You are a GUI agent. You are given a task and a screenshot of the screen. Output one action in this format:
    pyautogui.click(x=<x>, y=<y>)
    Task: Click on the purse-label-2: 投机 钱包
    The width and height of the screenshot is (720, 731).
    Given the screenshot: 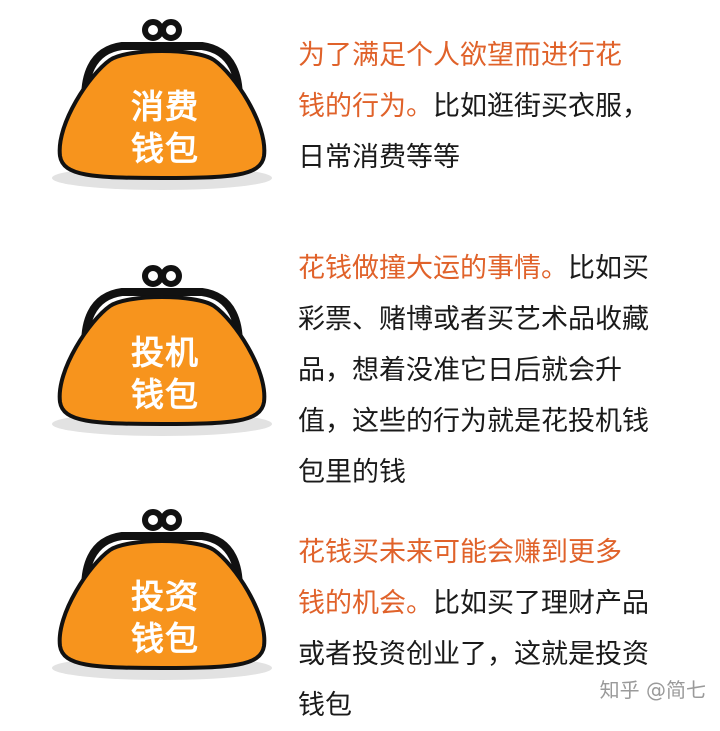 What is the action you would take?
    pyautogui.click(x=165, y=374)
    